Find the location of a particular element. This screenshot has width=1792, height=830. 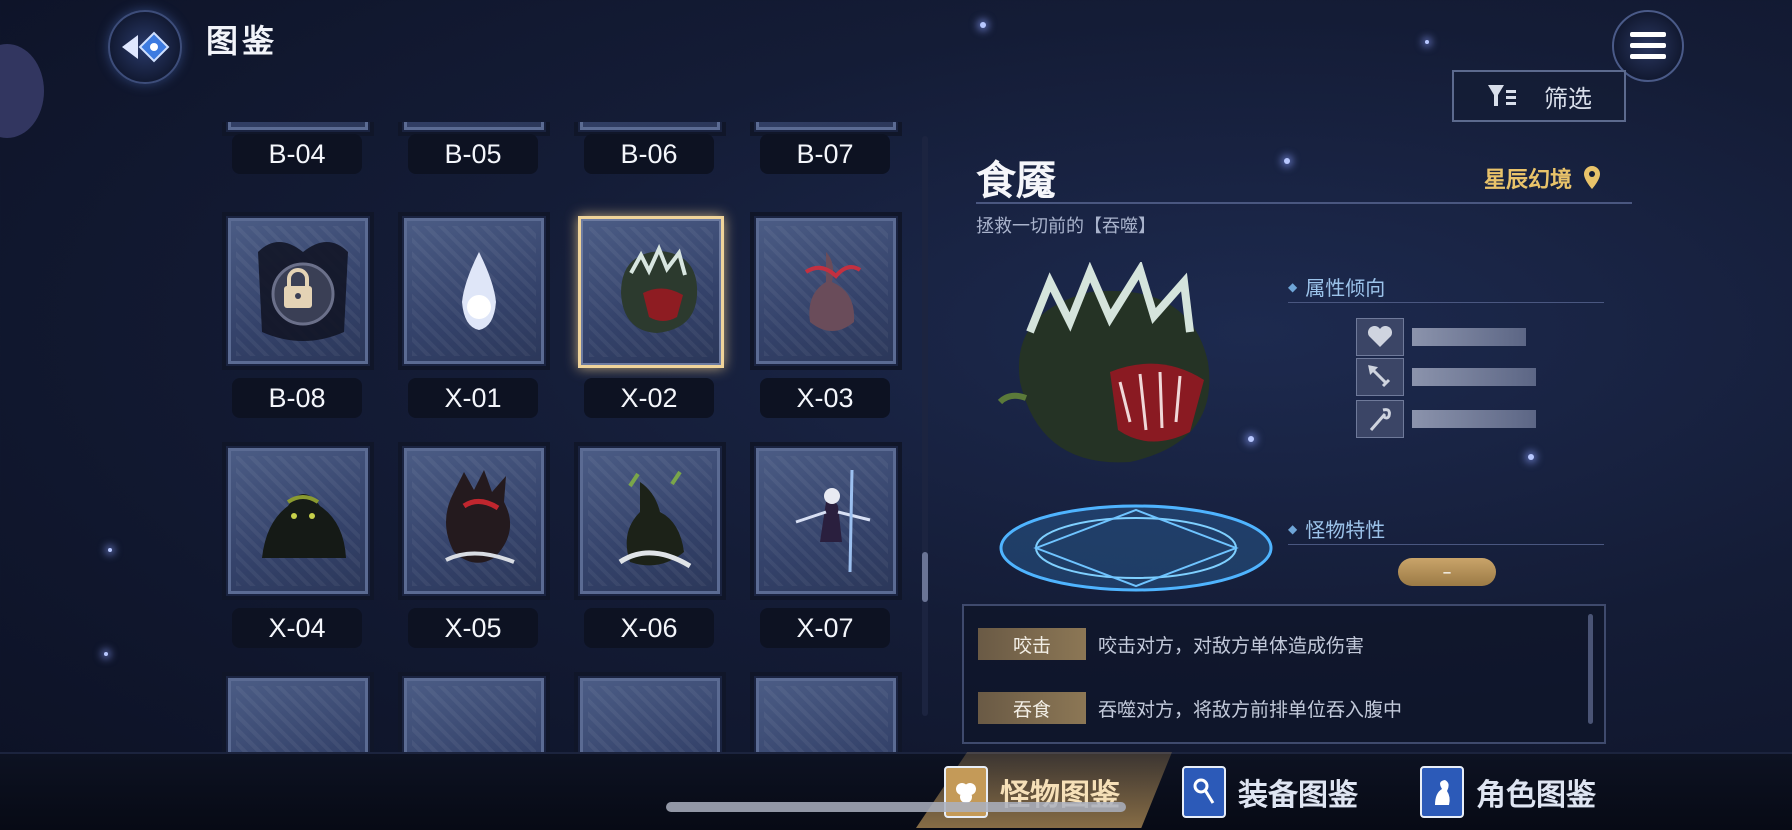

tab-character-codex: 角色图鉴 is located at coordinates (1508, 792).